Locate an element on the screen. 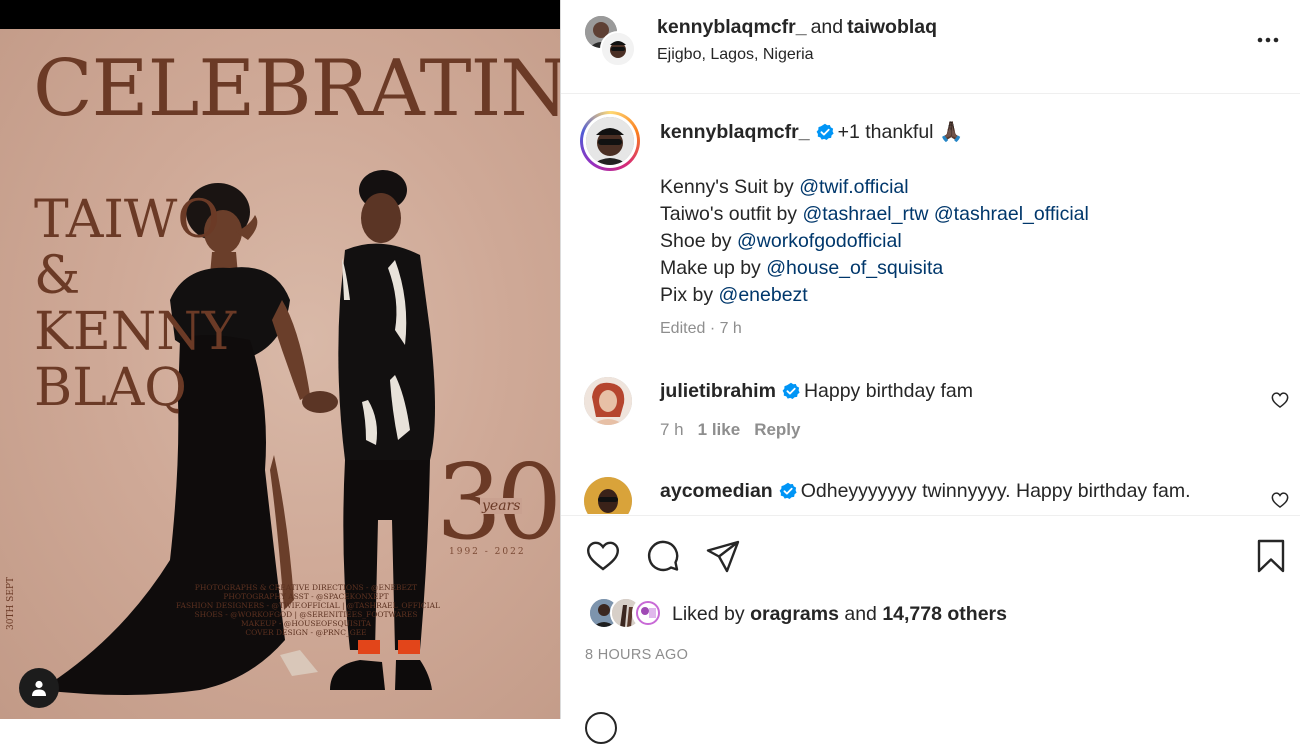 The image size is (1300, 744). poster-names: TAIWO & KENNY BLAQ is located at coordinates (135, 304).